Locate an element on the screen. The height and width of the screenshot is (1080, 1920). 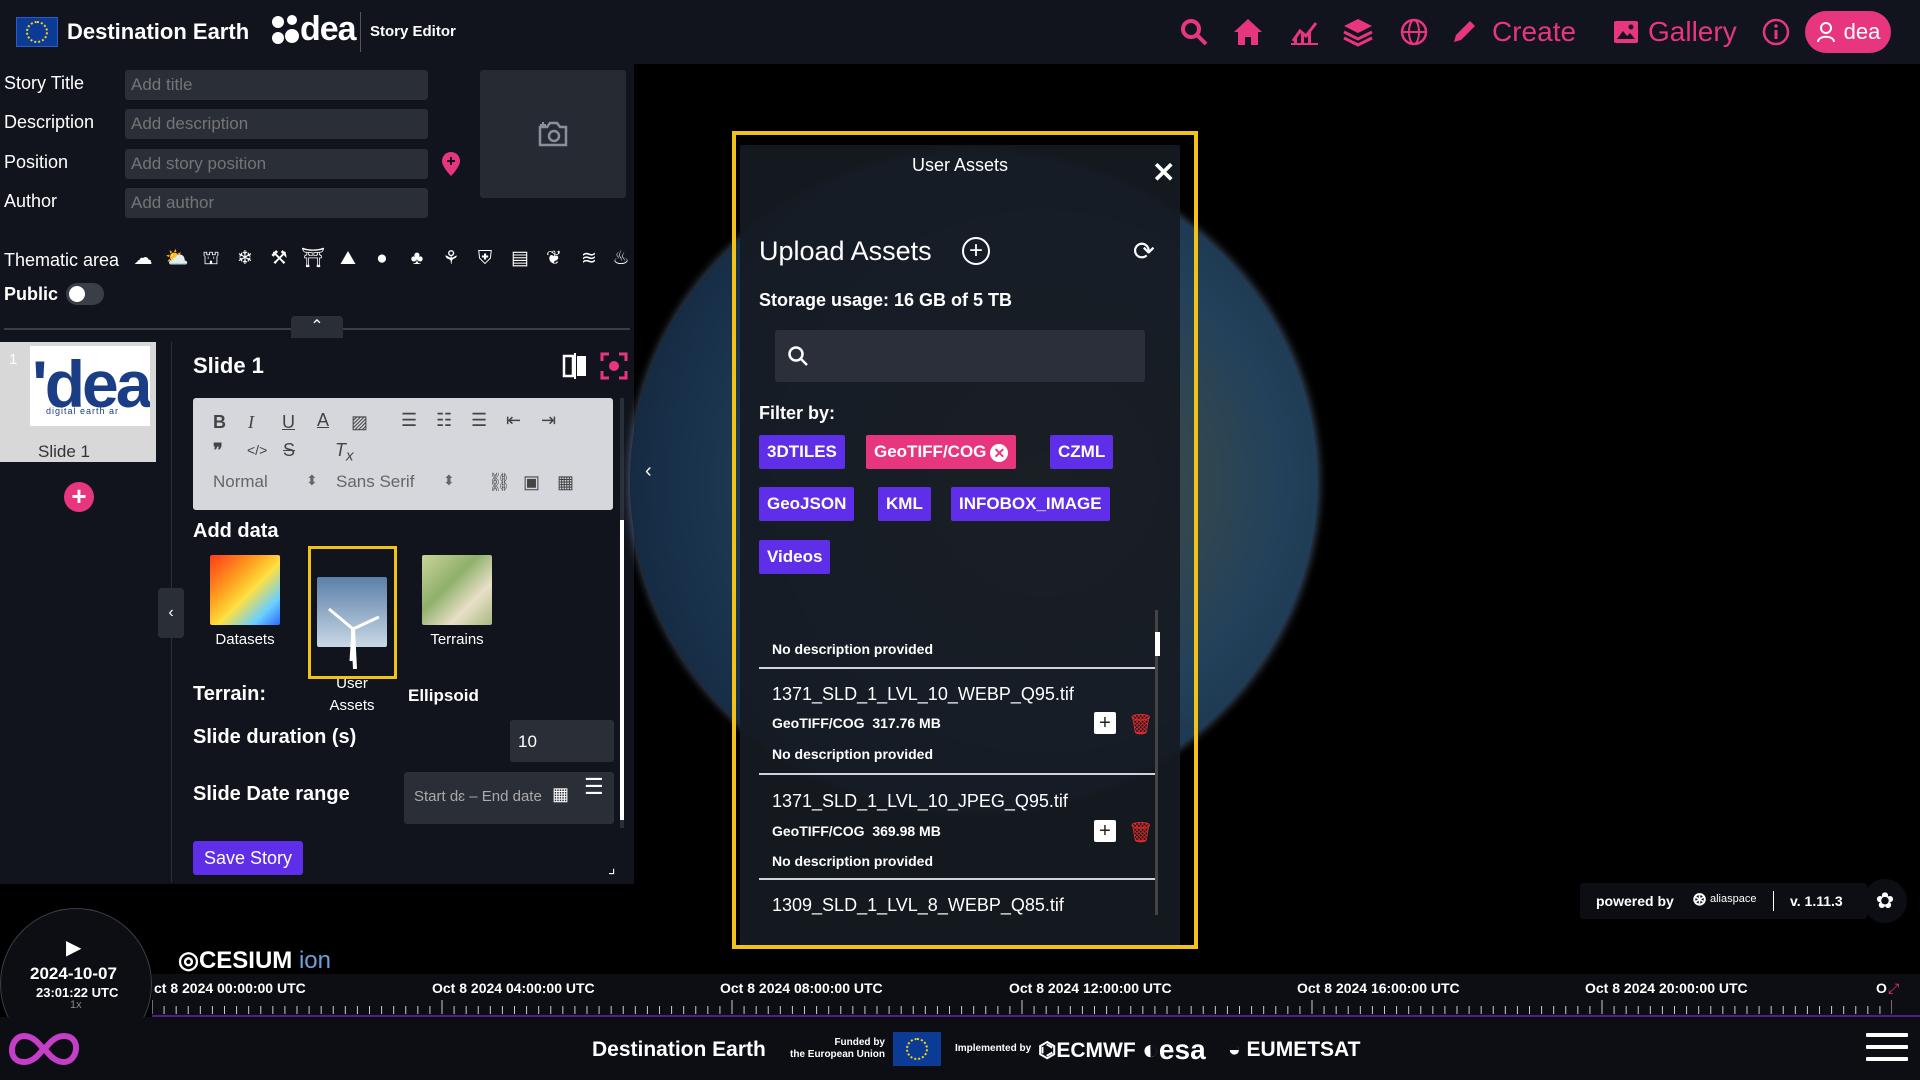
gallery-link: Gallery is located at coordinates (1692, 32).